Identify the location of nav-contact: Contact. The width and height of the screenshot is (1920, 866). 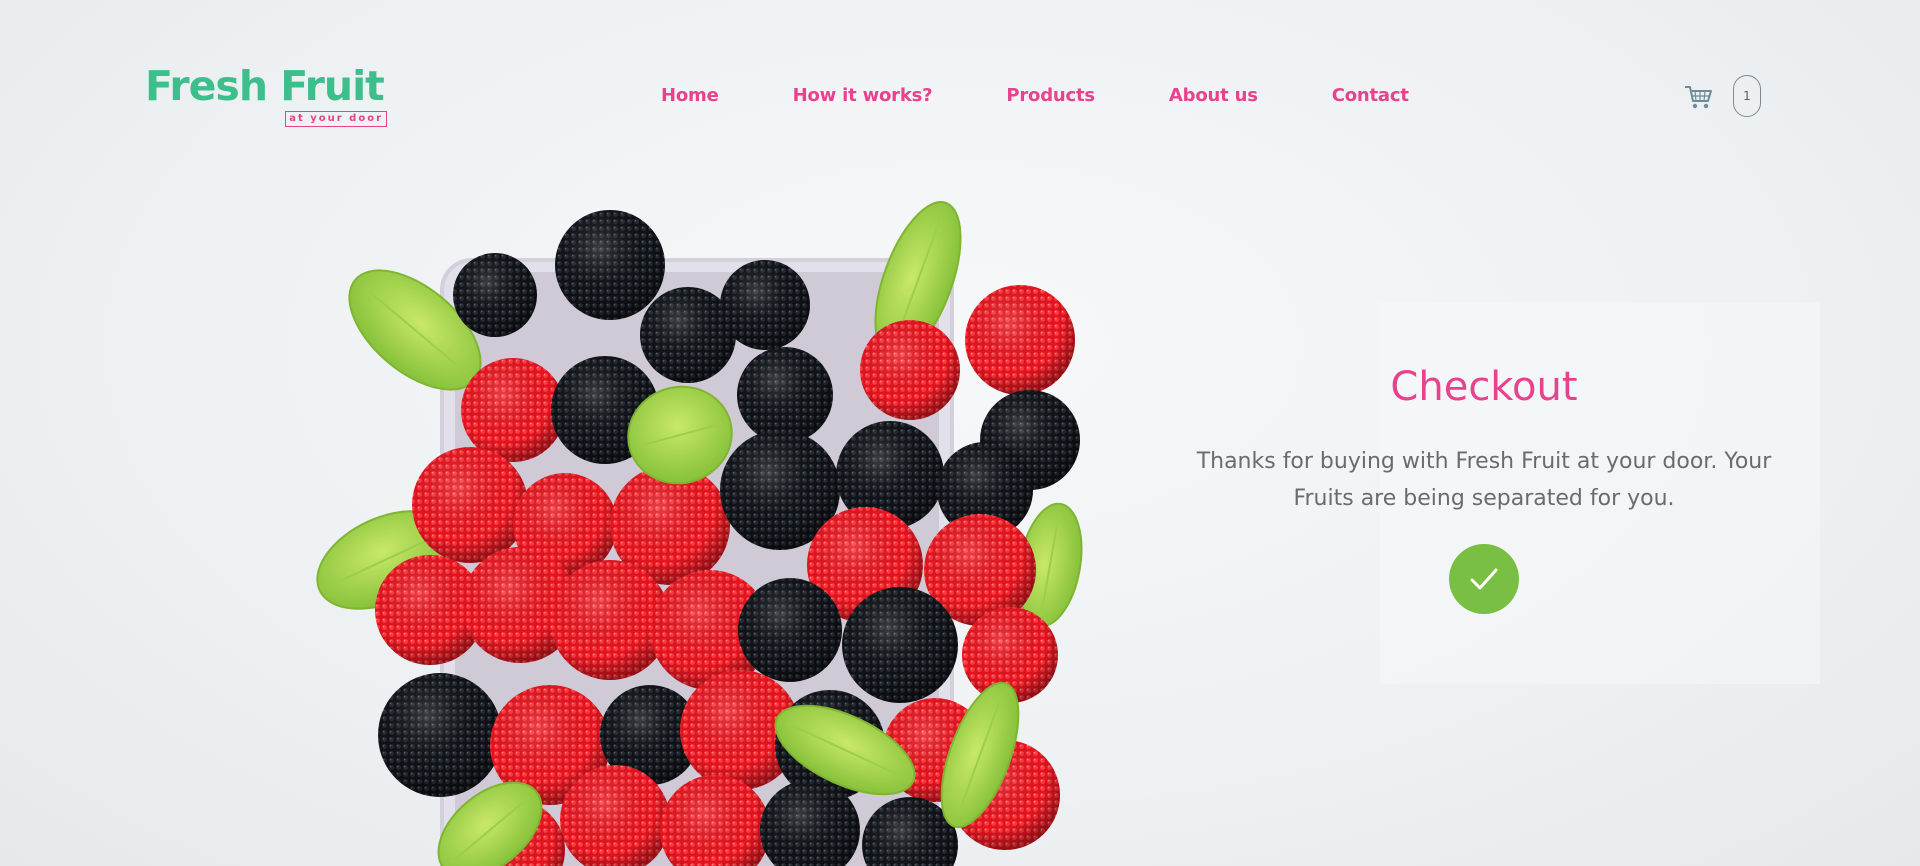
(1370, 95).